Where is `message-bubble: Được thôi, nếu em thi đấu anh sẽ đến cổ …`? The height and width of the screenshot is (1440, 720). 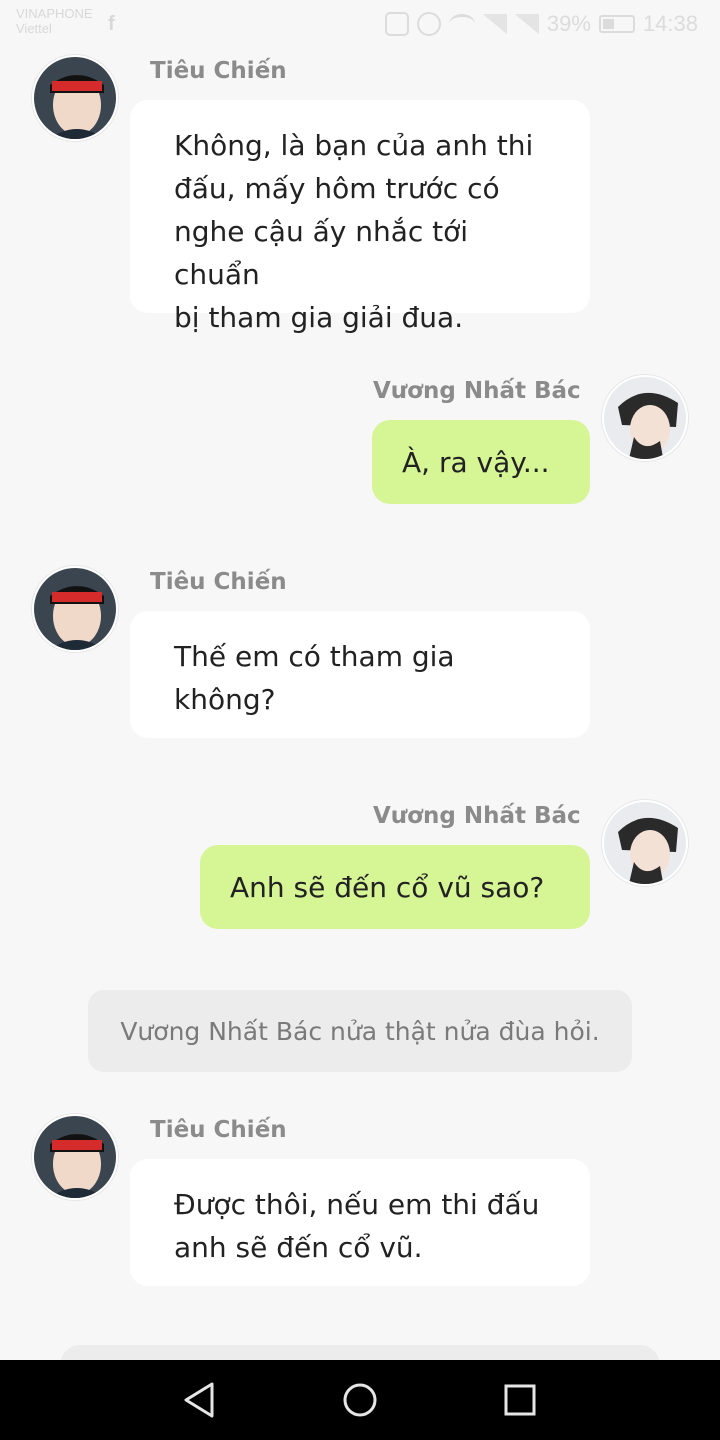
message-bubble: Được thôi, nếu em thi đấu anh sẽ đến cổ … is located at coordinates (360, 1222).